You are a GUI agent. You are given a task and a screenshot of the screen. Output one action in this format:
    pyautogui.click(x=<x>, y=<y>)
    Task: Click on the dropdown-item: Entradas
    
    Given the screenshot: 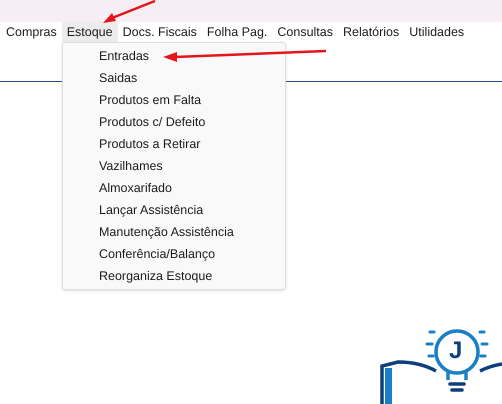 What is the action you would take?
    pyautogui.click(x=174, y=56)
    